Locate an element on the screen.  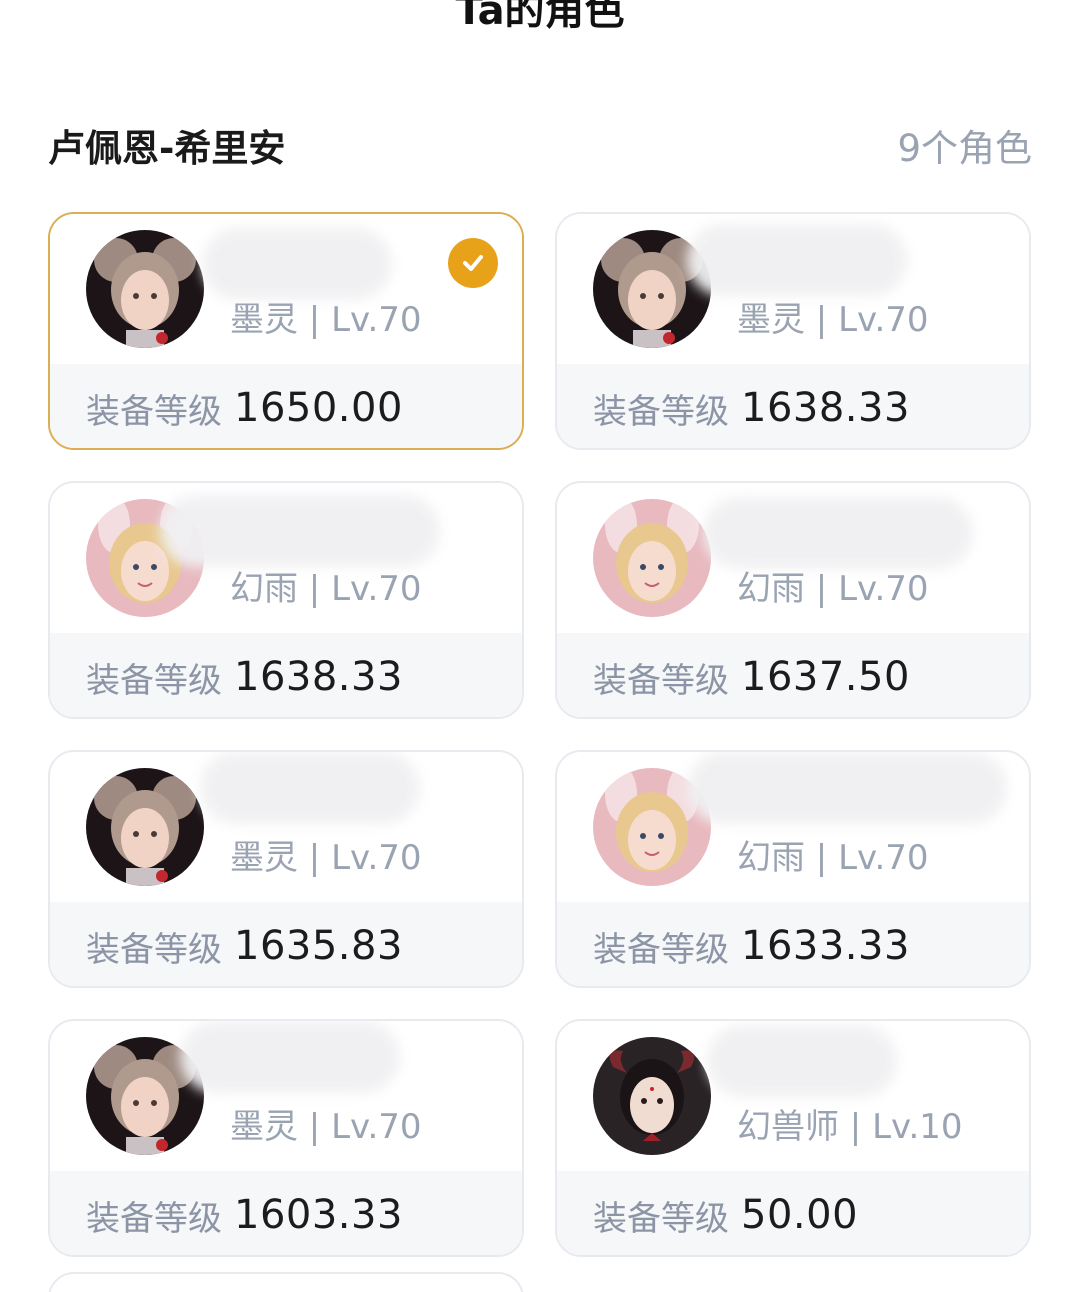
gear-score-row: 装备等级 1603.33 is located at coordinates (286, 1213).